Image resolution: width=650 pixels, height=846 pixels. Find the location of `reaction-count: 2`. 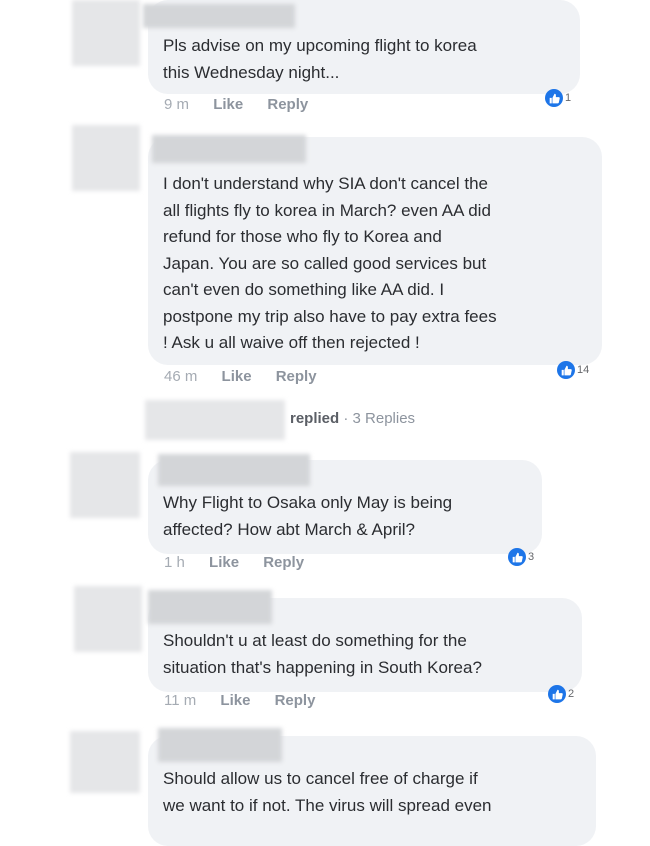

reaction-count: 2 is located at coordinates (561, 694).